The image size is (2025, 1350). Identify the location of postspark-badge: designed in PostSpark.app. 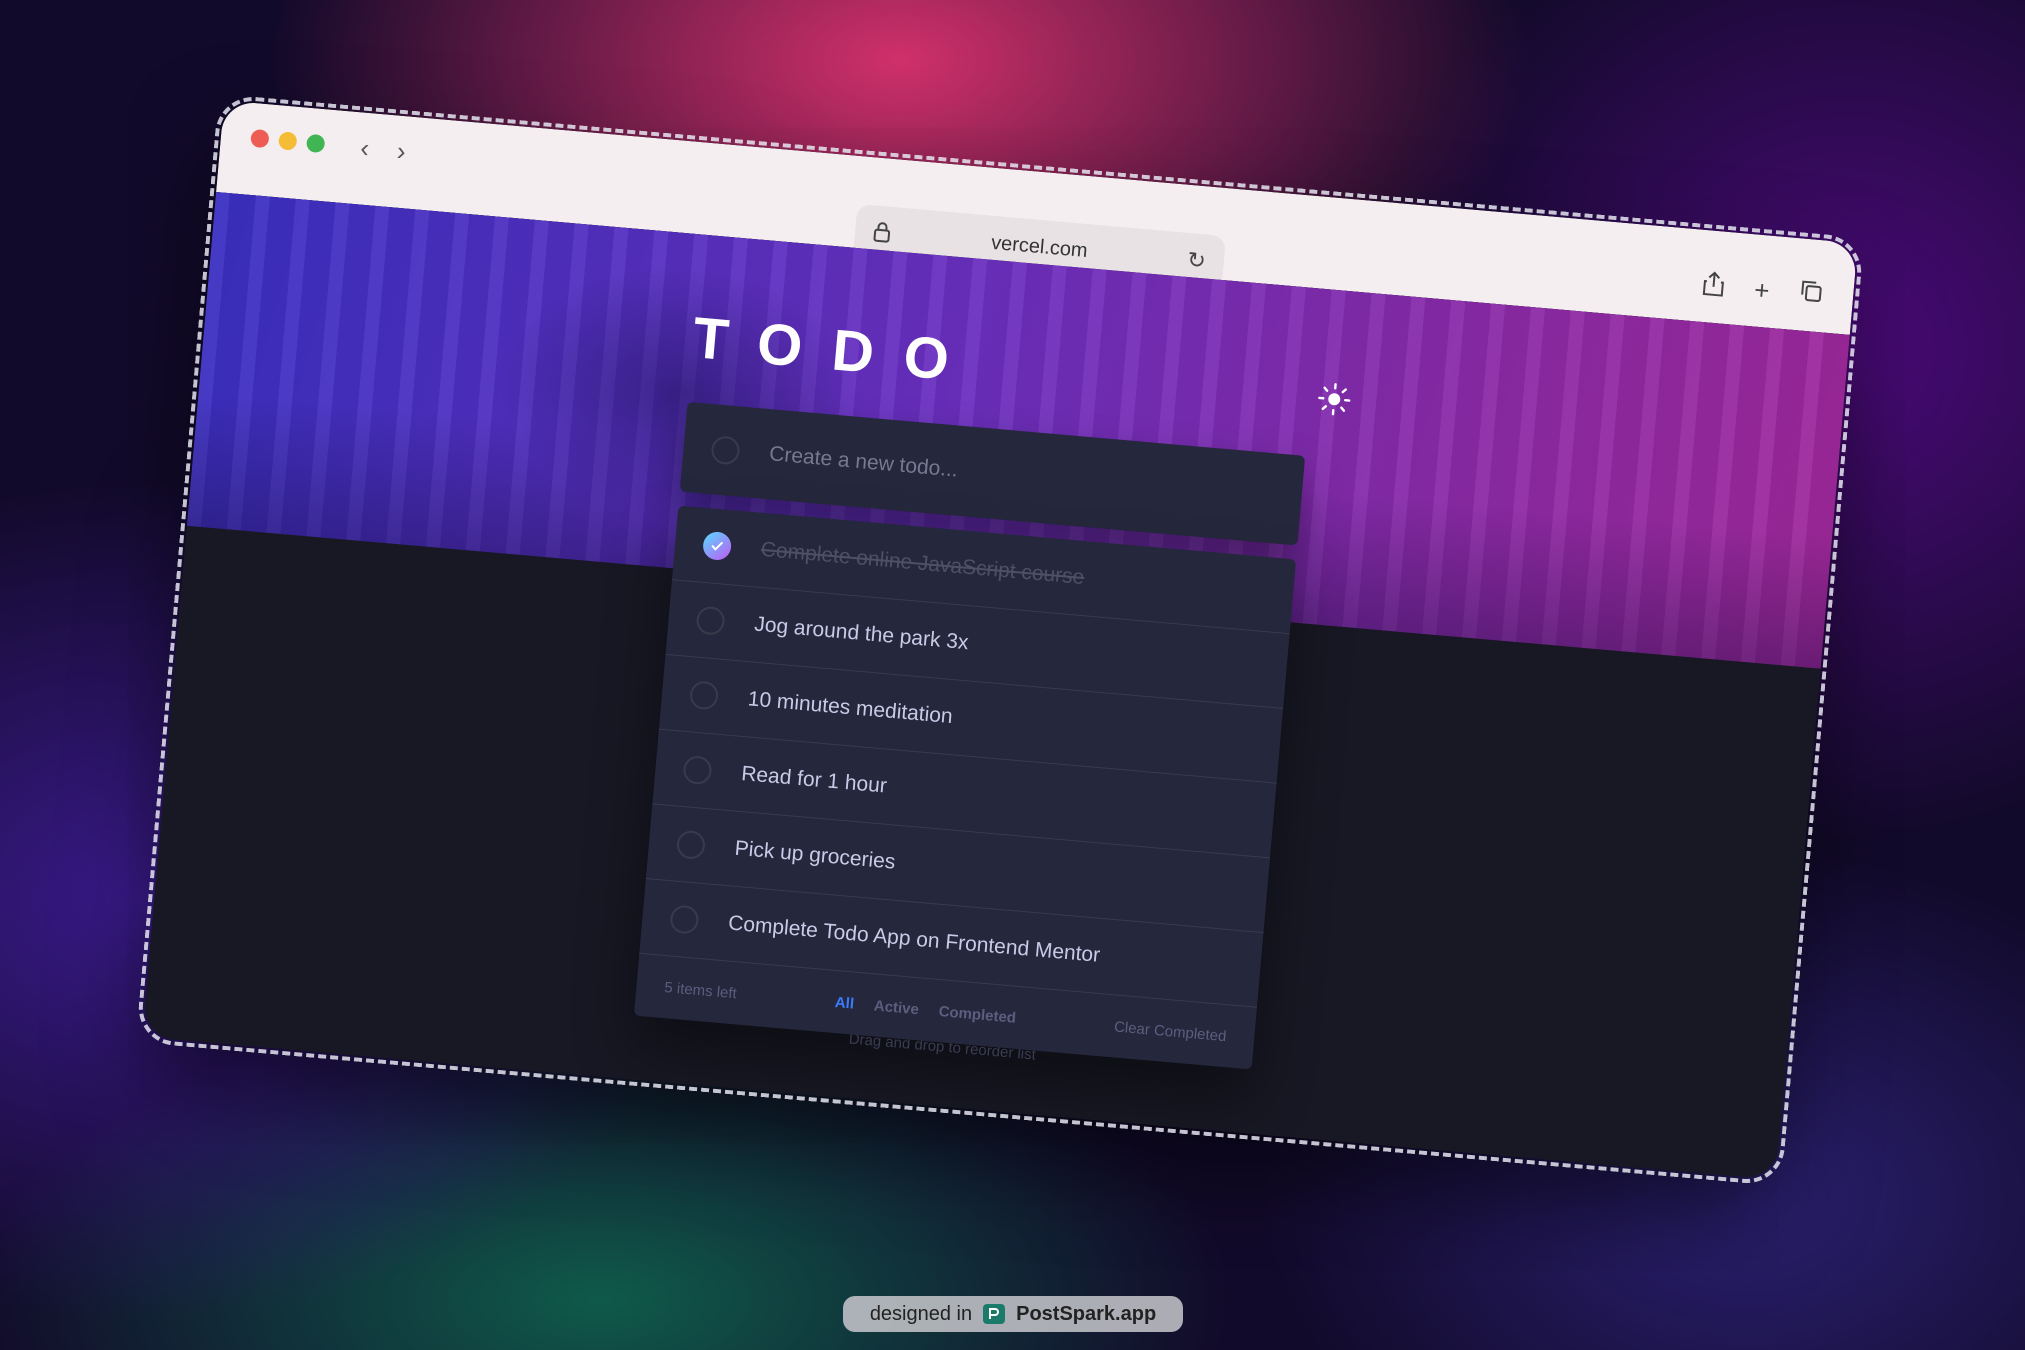
(1013, 1314).